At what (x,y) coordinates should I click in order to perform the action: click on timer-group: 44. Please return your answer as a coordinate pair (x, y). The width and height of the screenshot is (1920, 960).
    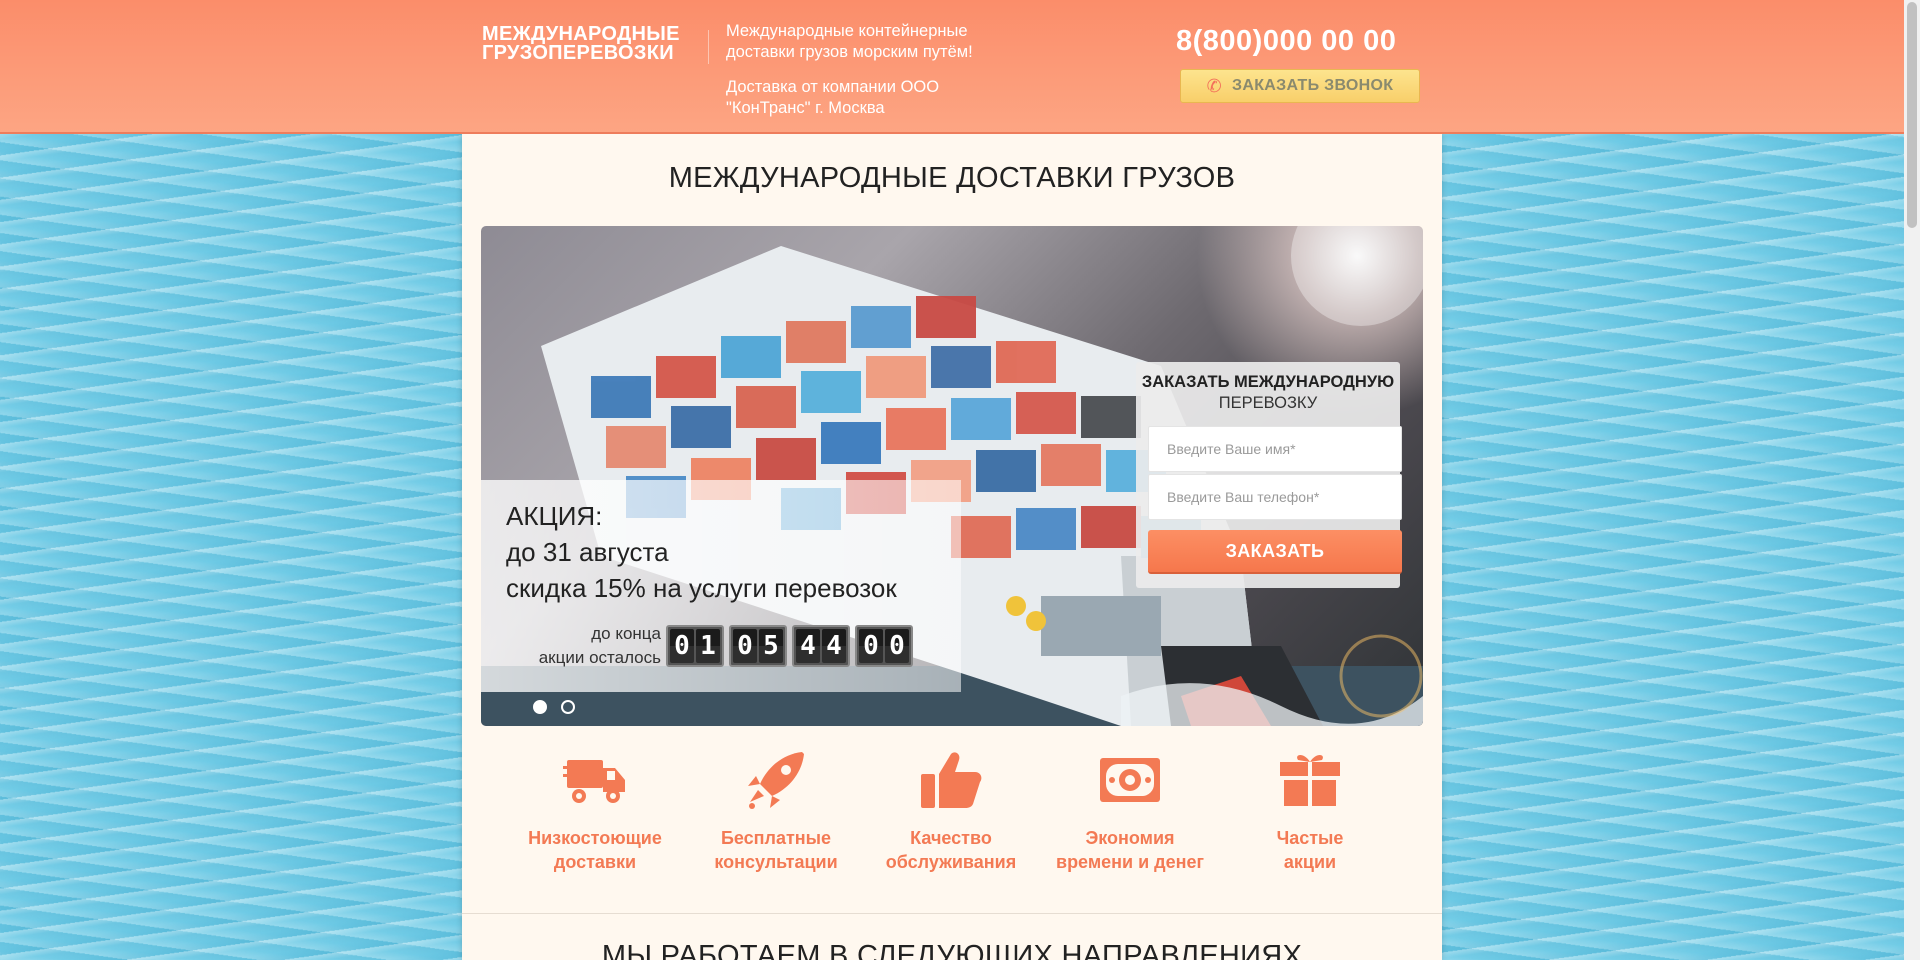
    Looking at the image, I should click on (821, 646).